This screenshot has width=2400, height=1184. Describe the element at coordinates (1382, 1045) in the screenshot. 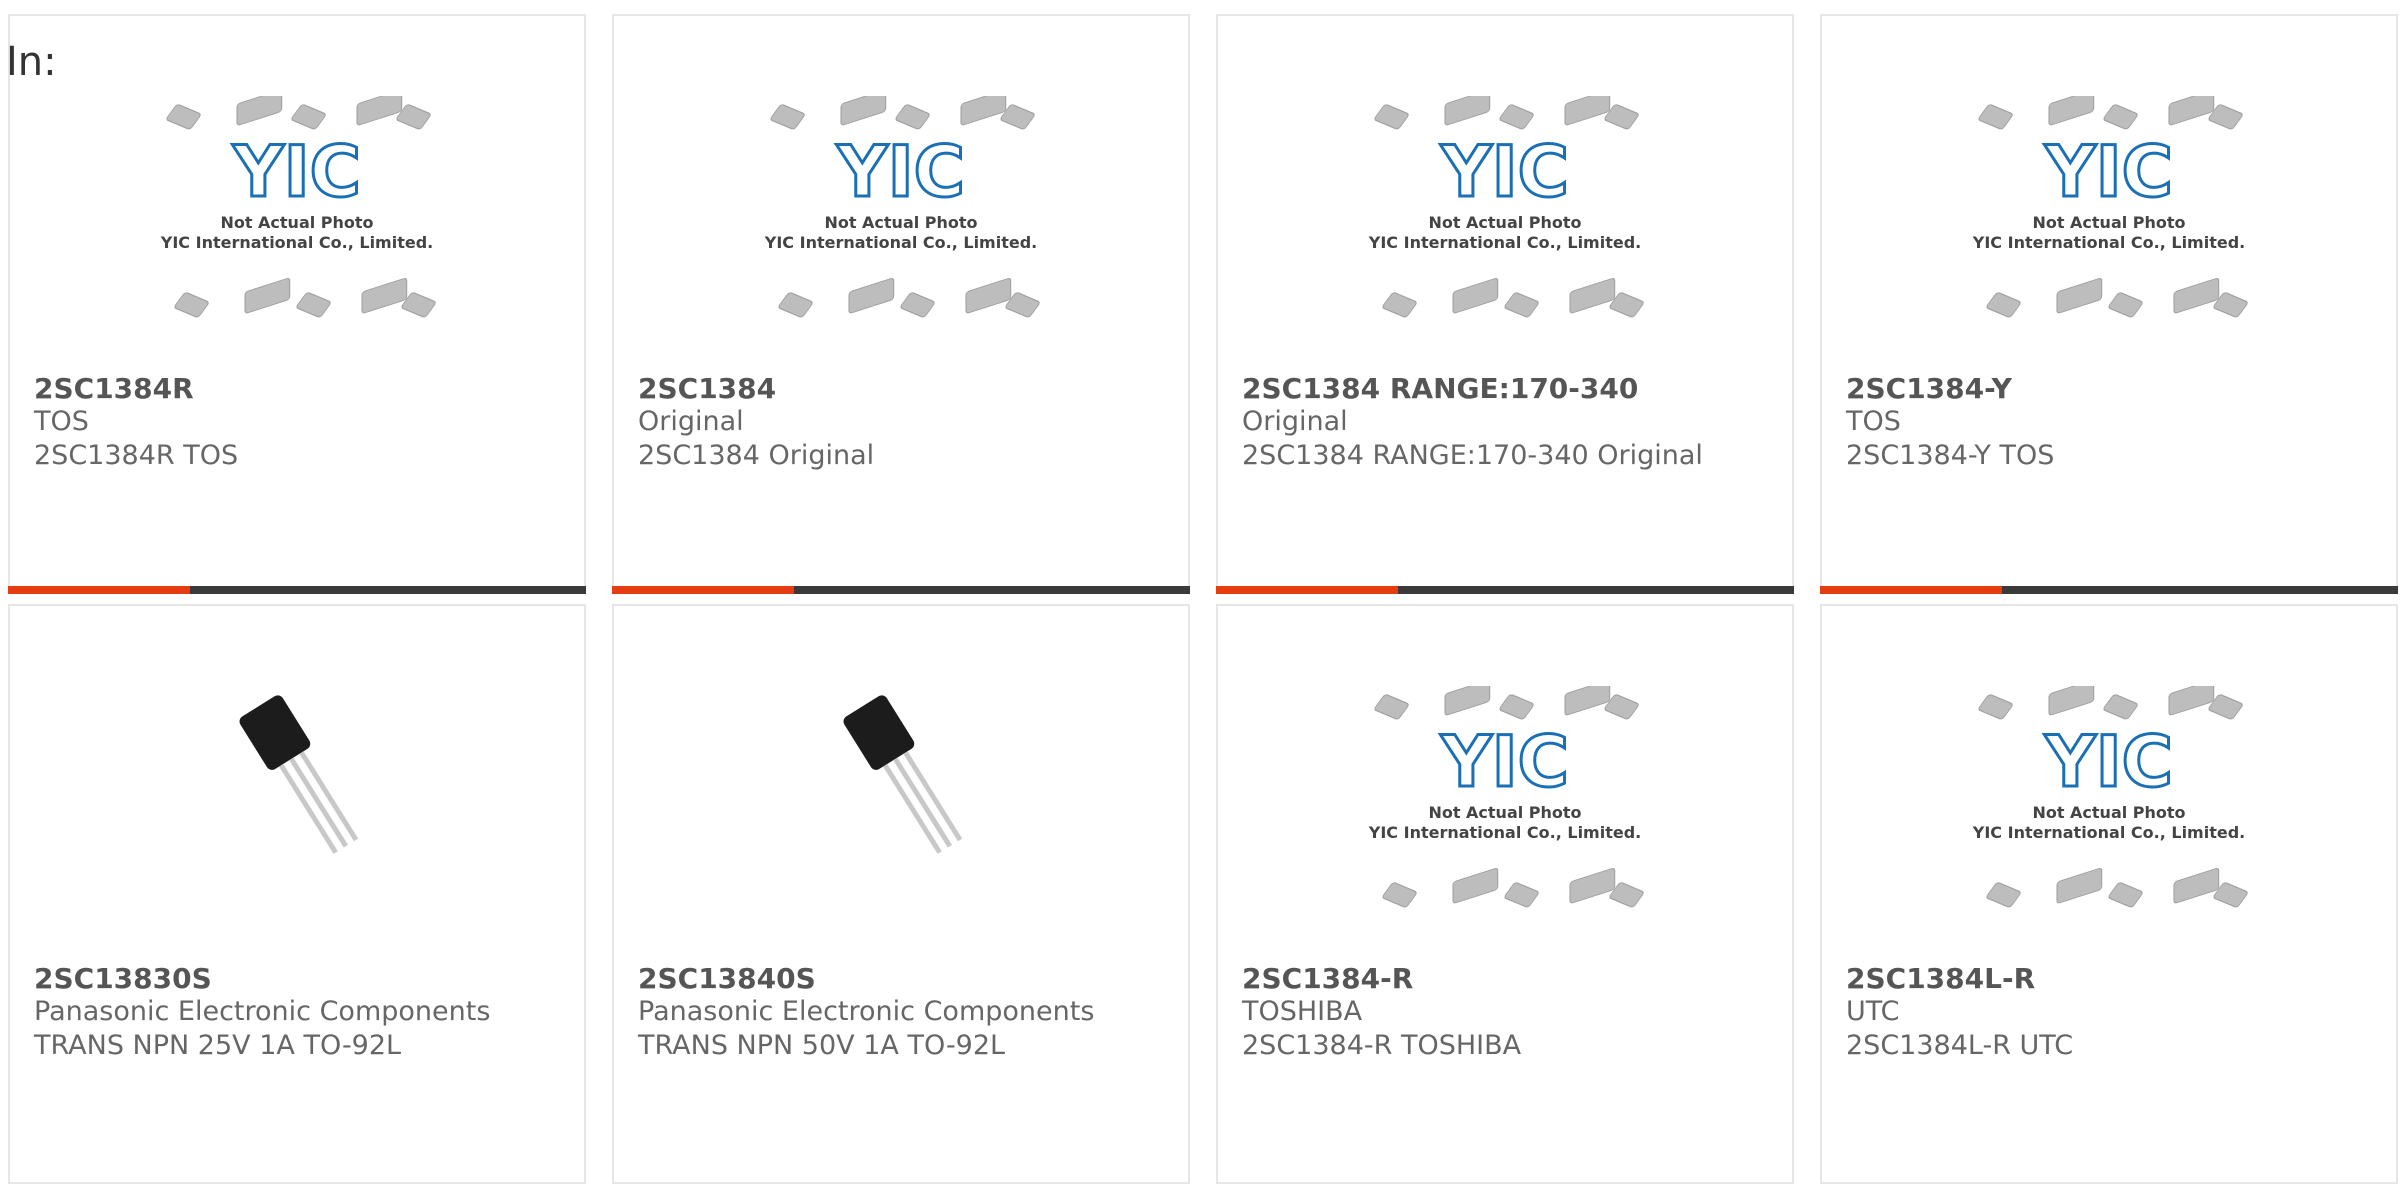

I see `description: 2SC1384-R TOSHIBA` at that location.